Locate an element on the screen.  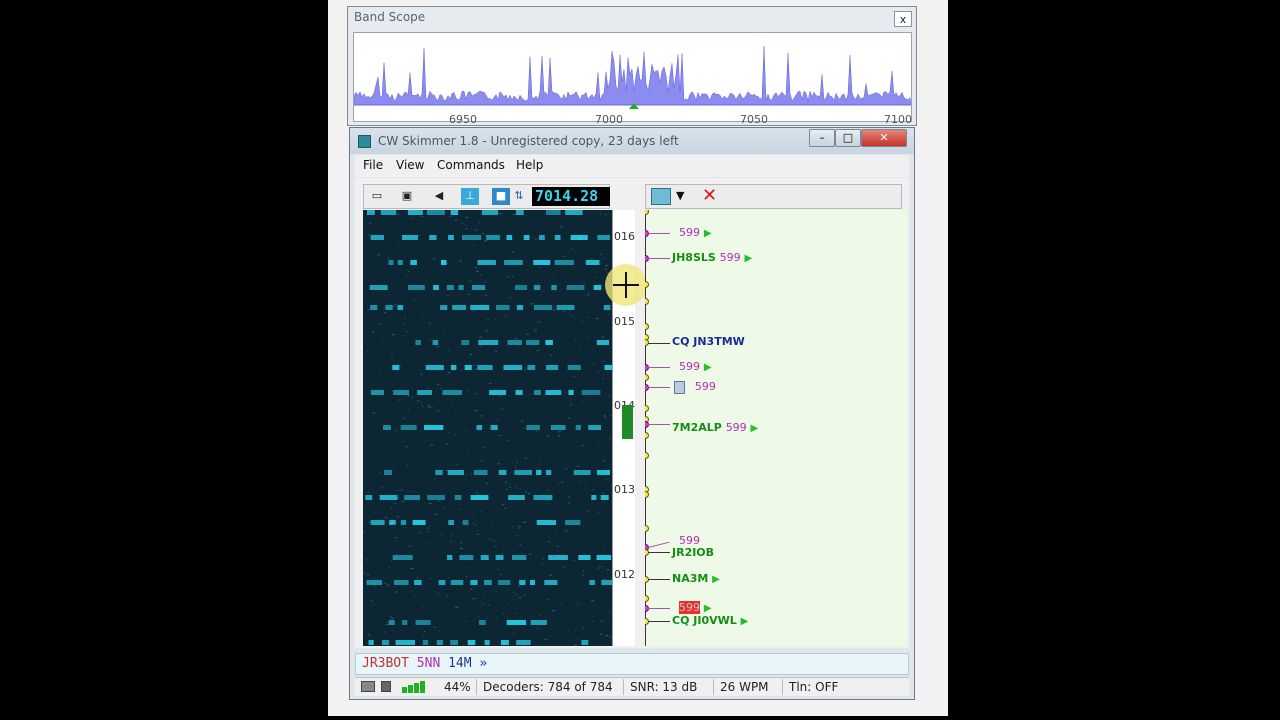
spot-entry: CQ JI0VWL ▶ is located at coordinates (710, 620).